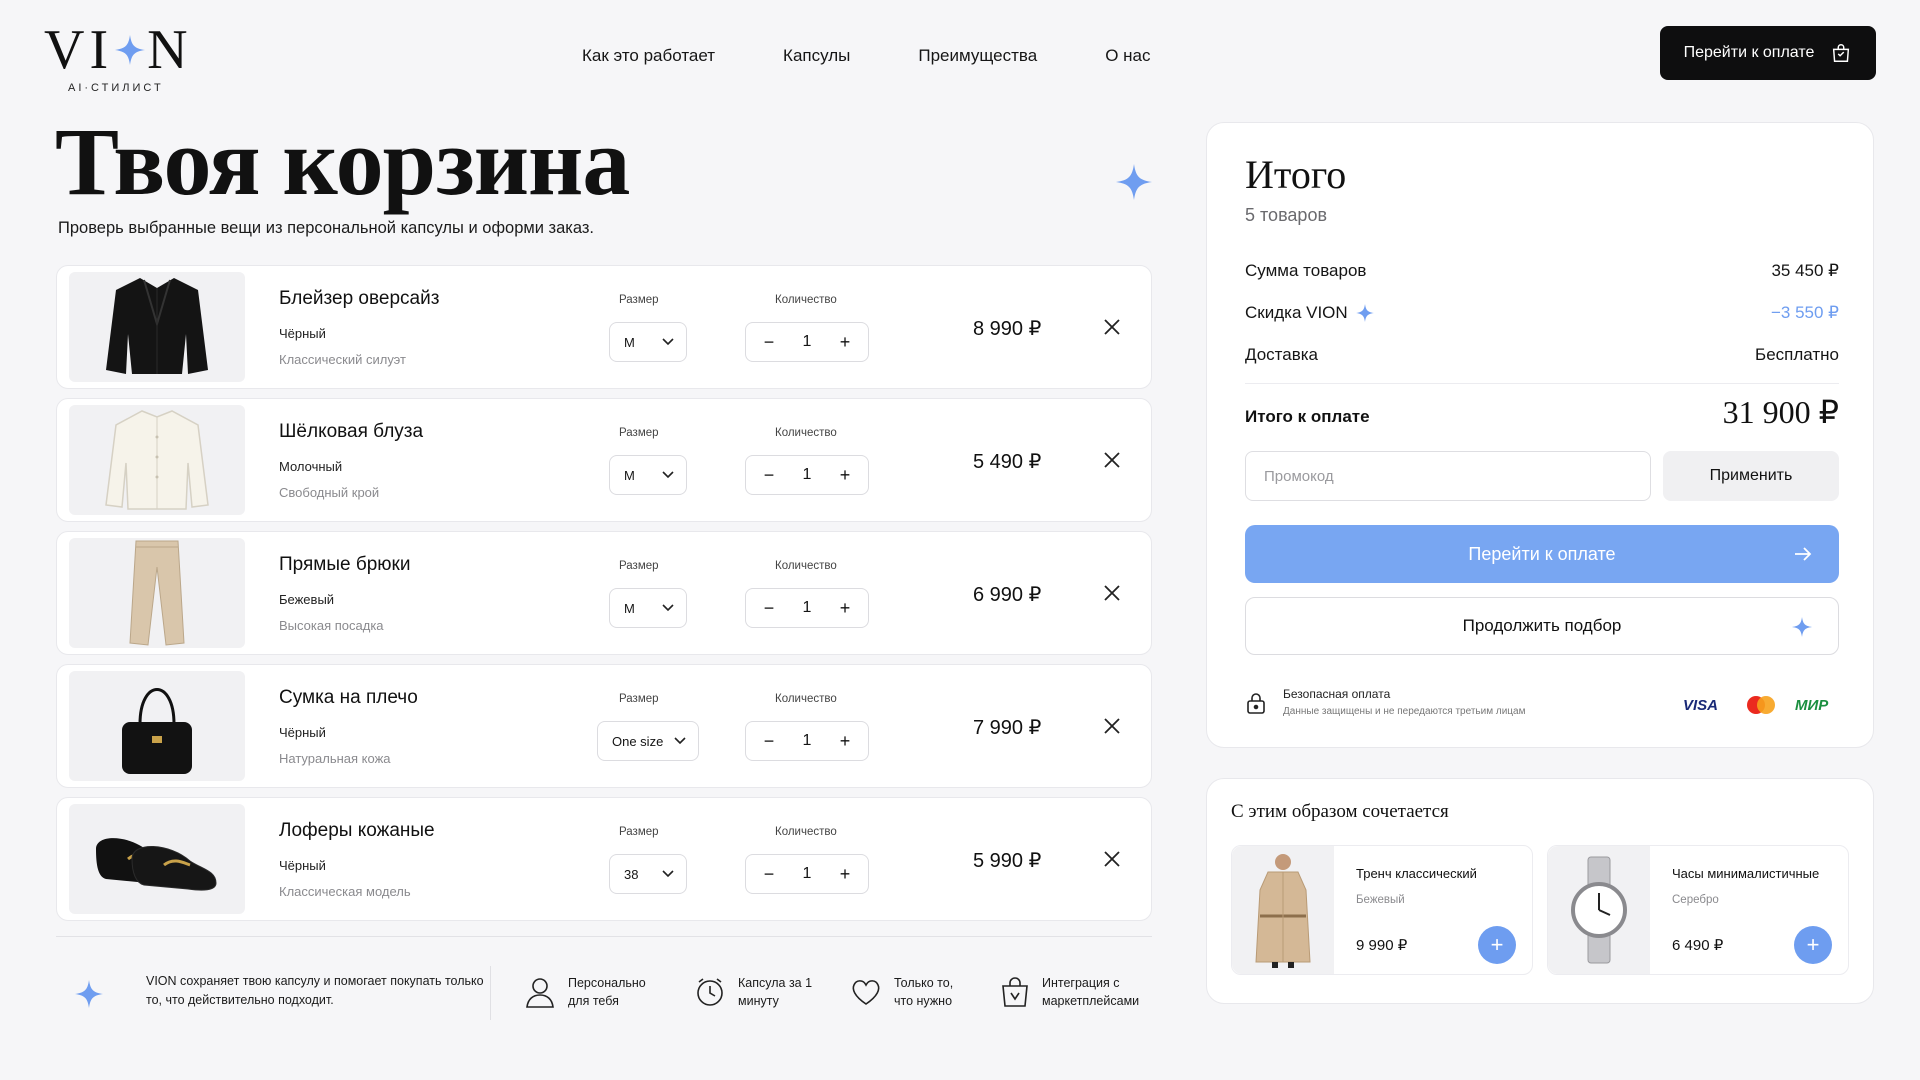 Image resolution: width=1920 pixels, height=1080 pixels. I want to click on size-value: One size, so click(638, 741).